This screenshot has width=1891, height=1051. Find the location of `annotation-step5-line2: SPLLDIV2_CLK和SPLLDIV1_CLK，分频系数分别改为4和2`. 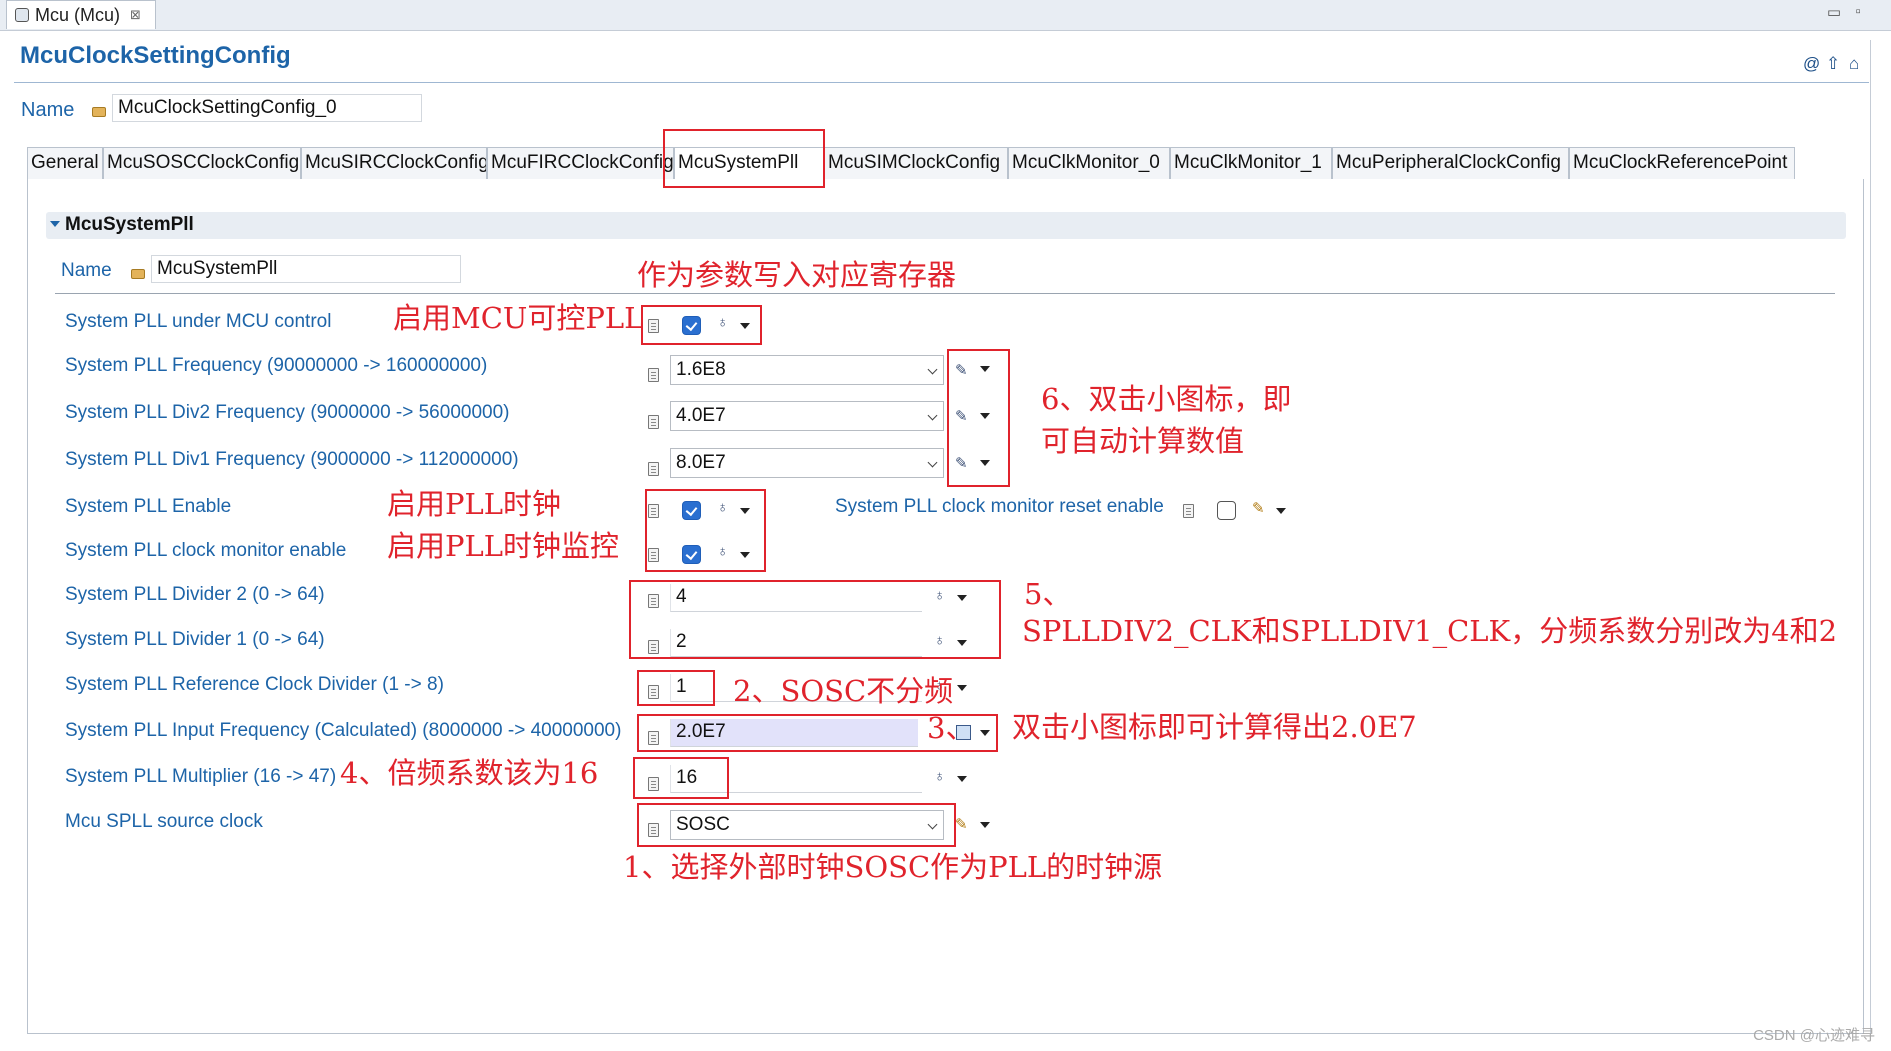

annotation-step5-line2: SPLLDIV2_CLK和SPLLDIV1_CLK，分频系数分别改为4和2 is located at coordinates (1430, 631).